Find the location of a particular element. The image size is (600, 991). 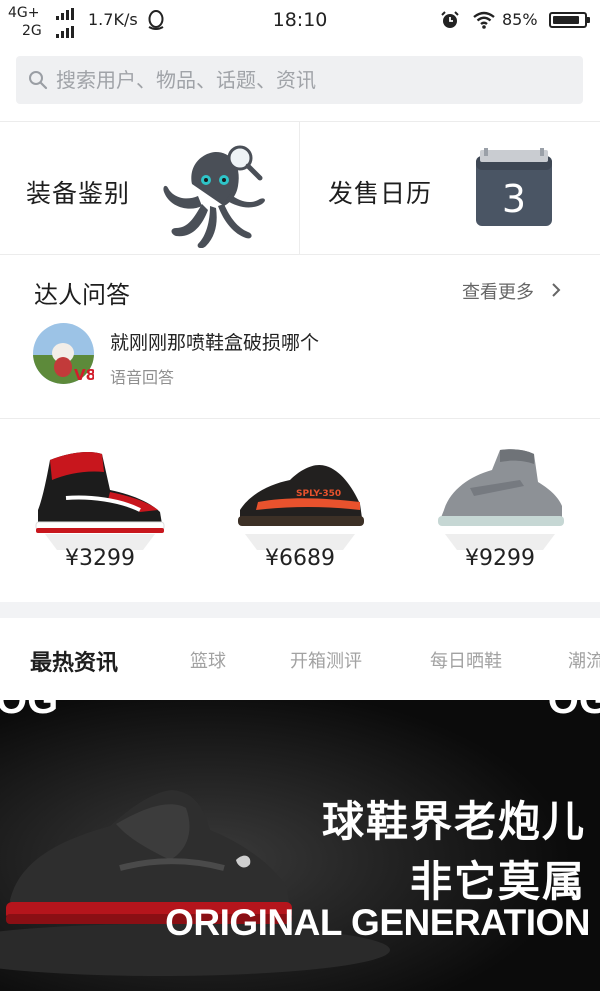

battery-icon is located at coordinates (569, 20).